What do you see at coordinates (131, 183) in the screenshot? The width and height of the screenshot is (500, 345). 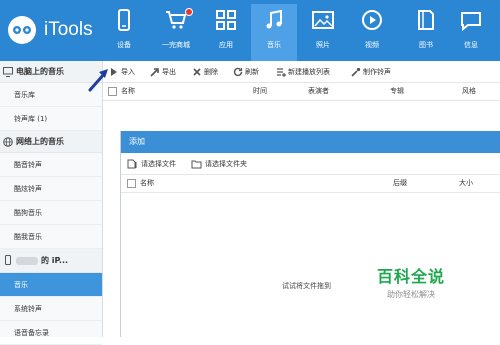 I see `dialog-select-all-checkbox` at bounding box center [131, 183].